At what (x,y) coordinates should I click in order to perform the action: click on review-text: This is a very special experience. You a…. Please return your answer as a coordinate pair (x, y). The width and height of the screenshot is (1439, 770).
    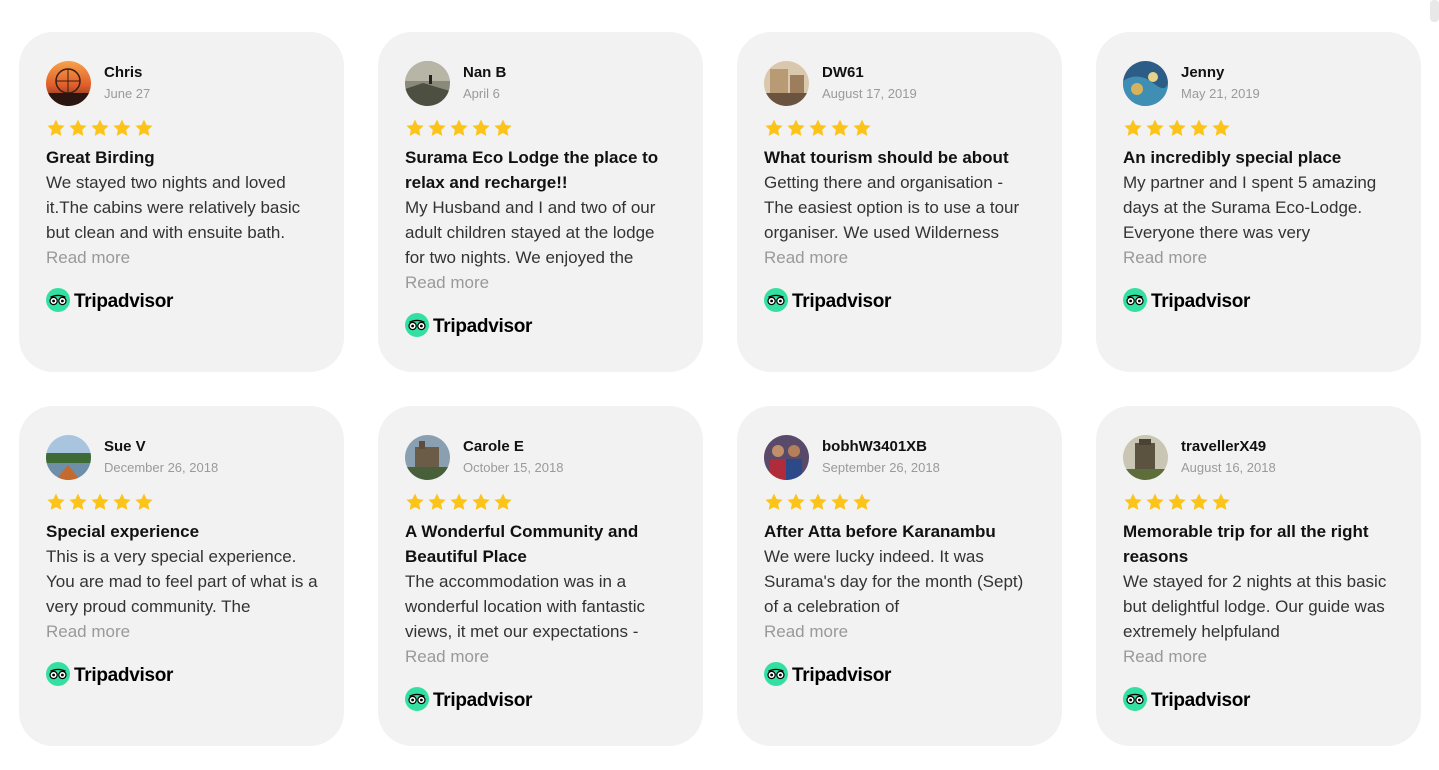
    Looking at the image, I should click on (182, 581).